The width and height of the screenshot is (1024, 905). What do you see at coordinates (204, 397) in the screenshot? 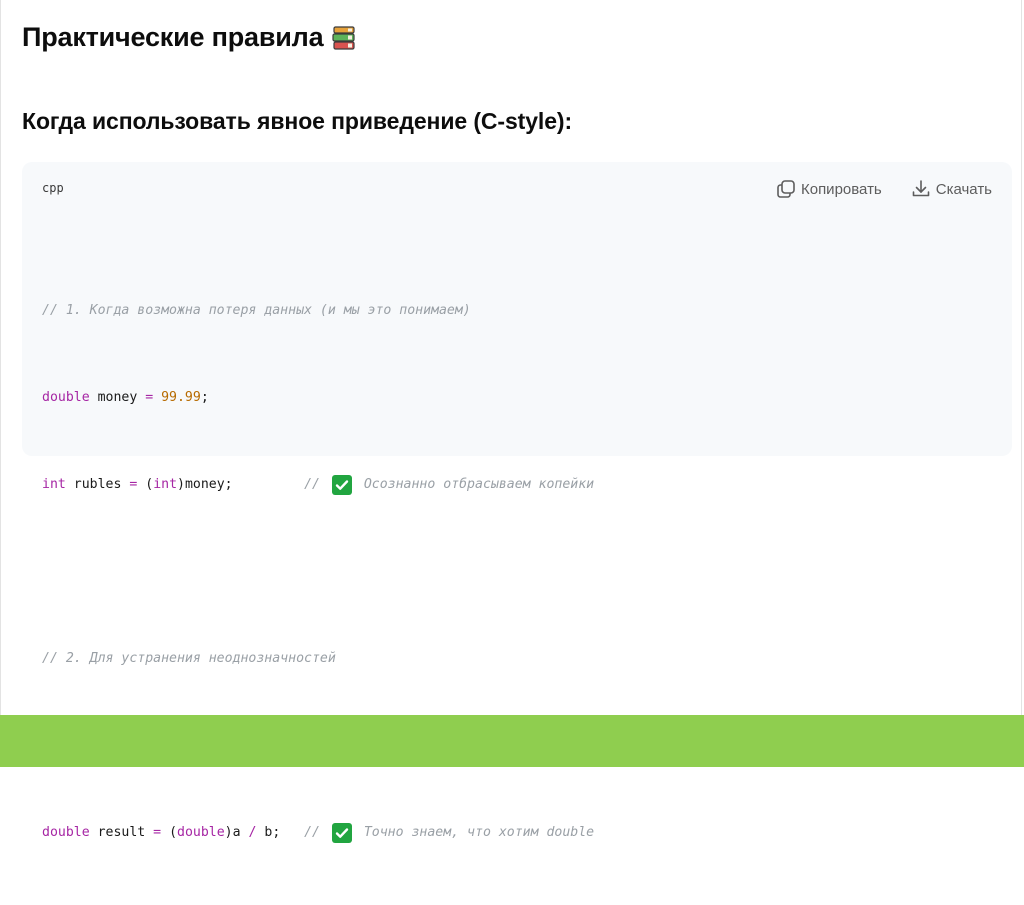
I see `code-punctuation: ;` at bounding box center [204, 397].